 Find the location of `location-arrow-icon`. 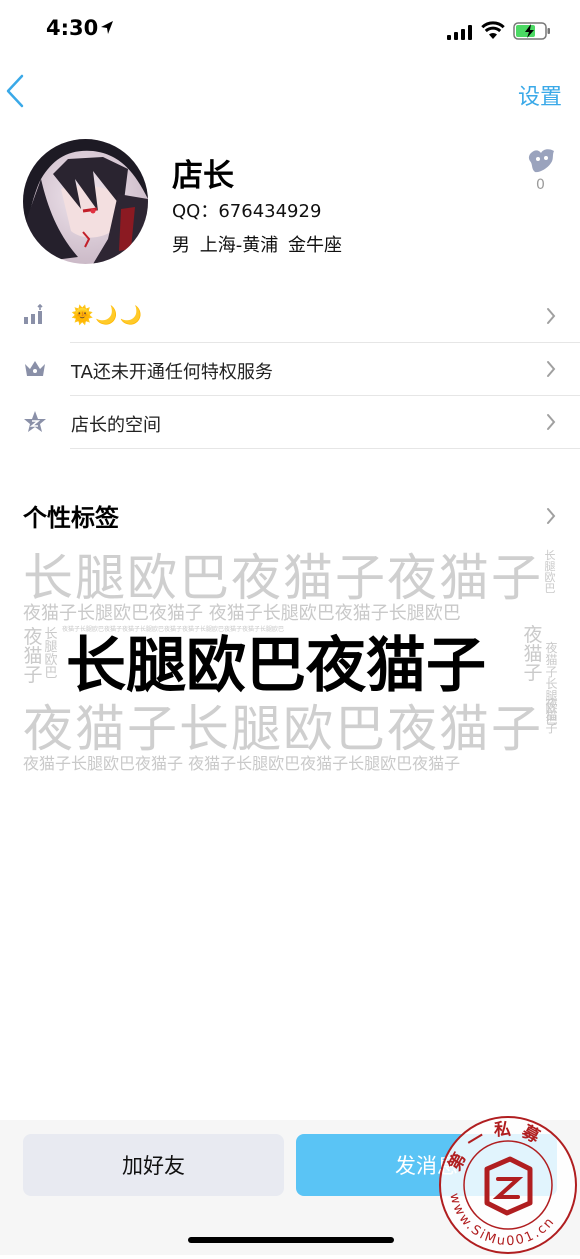

location-arrow-icon is located at coordinates (107, 27).